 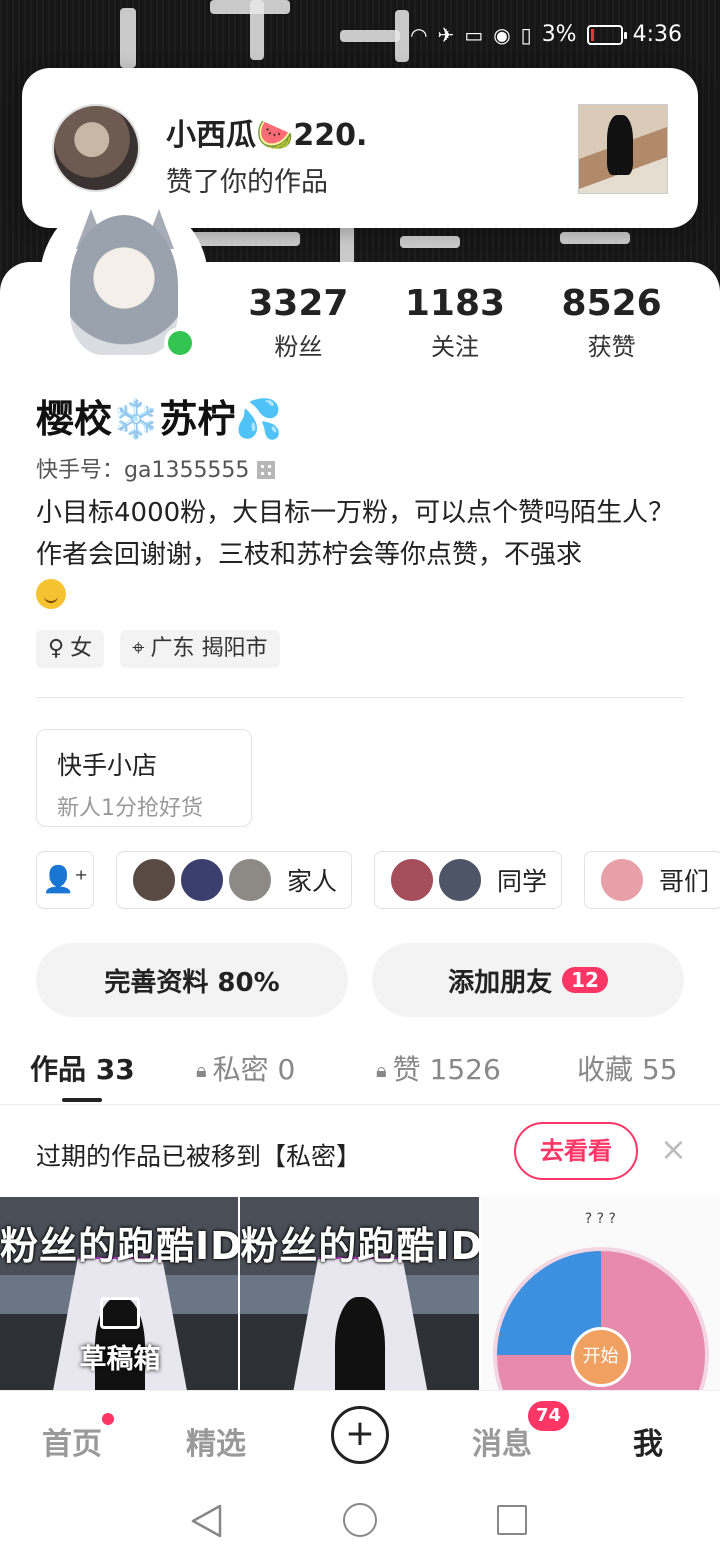 What do you see at coordinates (138, 648) in the screenshot?
I see `location-icon: ⌖` at bounding box center [138, 648].